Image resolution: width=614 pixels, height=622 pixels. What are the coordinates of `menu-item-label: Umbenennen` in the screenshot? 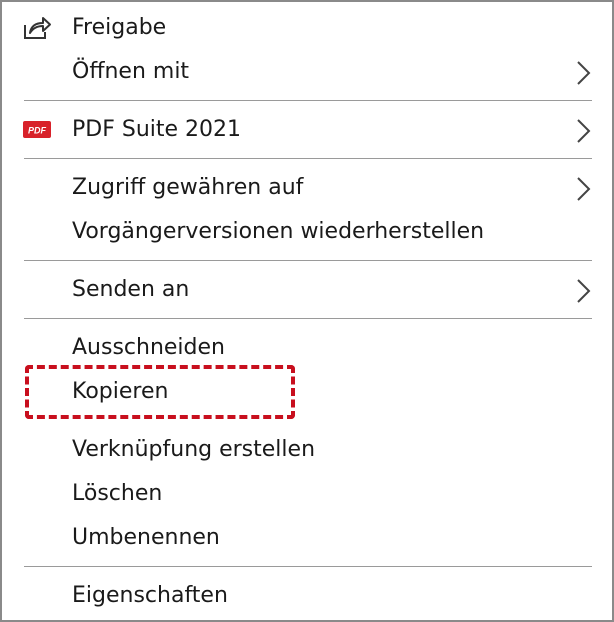 It's located at (146, 537).